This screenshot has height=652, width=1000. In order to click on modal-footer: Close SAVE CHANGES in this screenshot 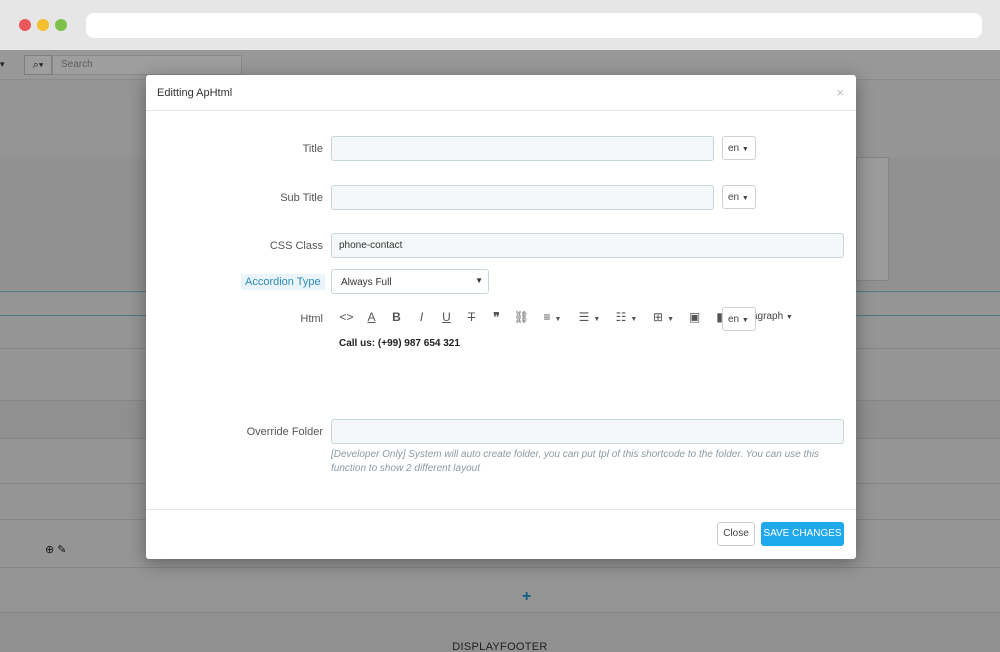, I will do `click(501, 534)`.